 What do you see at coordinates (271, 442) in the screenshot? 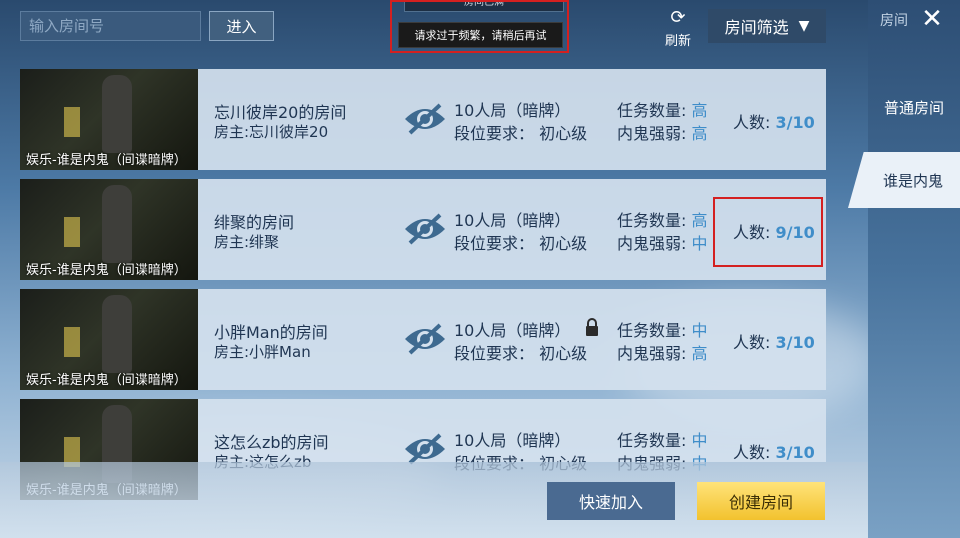
I see `room-name: 这怎么zb的房间` at bounding box center [271, 442].